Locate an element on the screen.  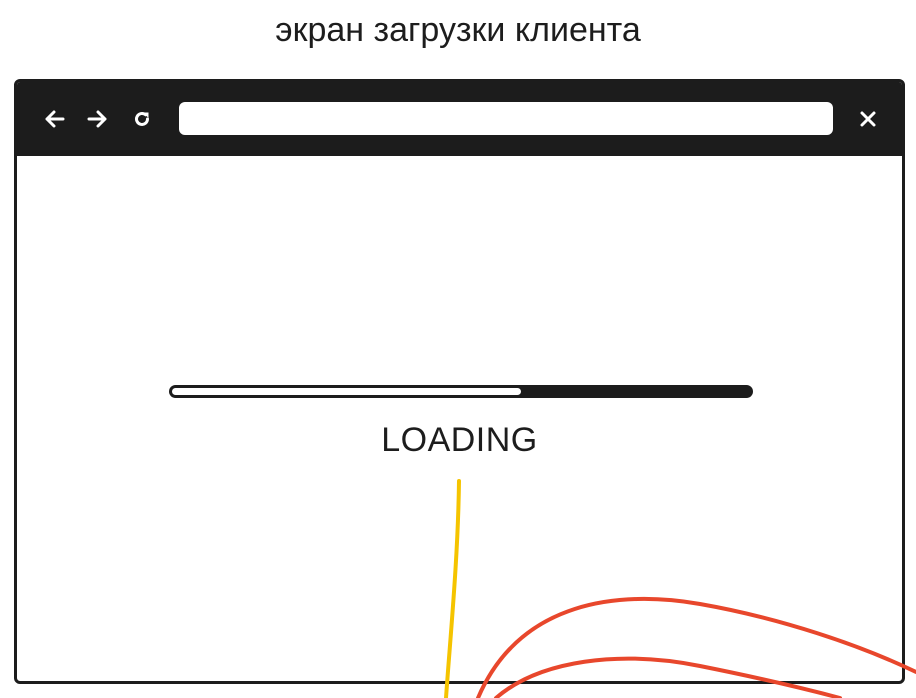
close-button is located at coordinates (868, 119).